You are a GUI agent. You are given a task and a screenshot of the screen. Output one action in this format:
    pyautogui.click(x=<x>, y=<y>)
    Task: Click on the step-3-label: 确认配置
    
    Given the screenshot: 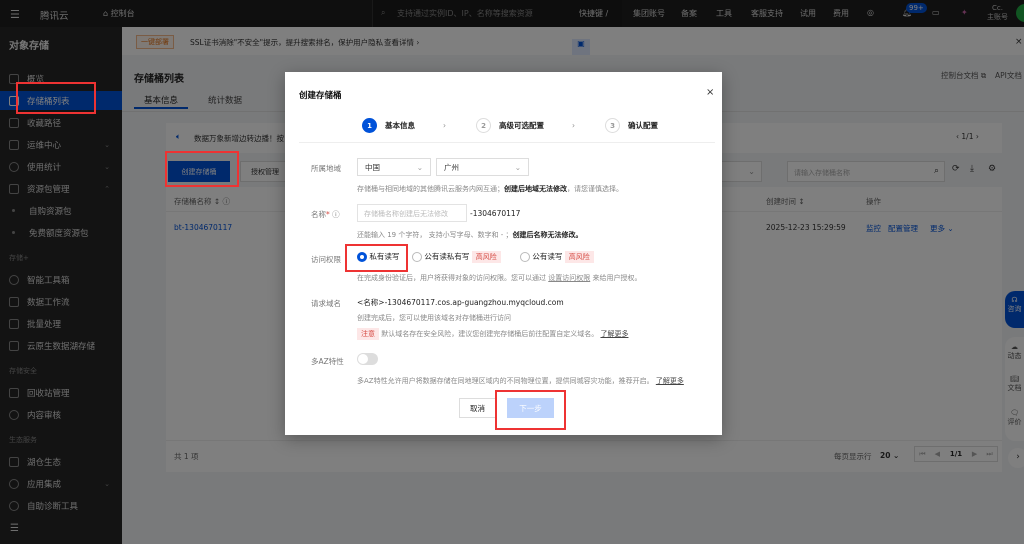 What is the action you would take?
    pyautogui.click(x=643, y=125)
    